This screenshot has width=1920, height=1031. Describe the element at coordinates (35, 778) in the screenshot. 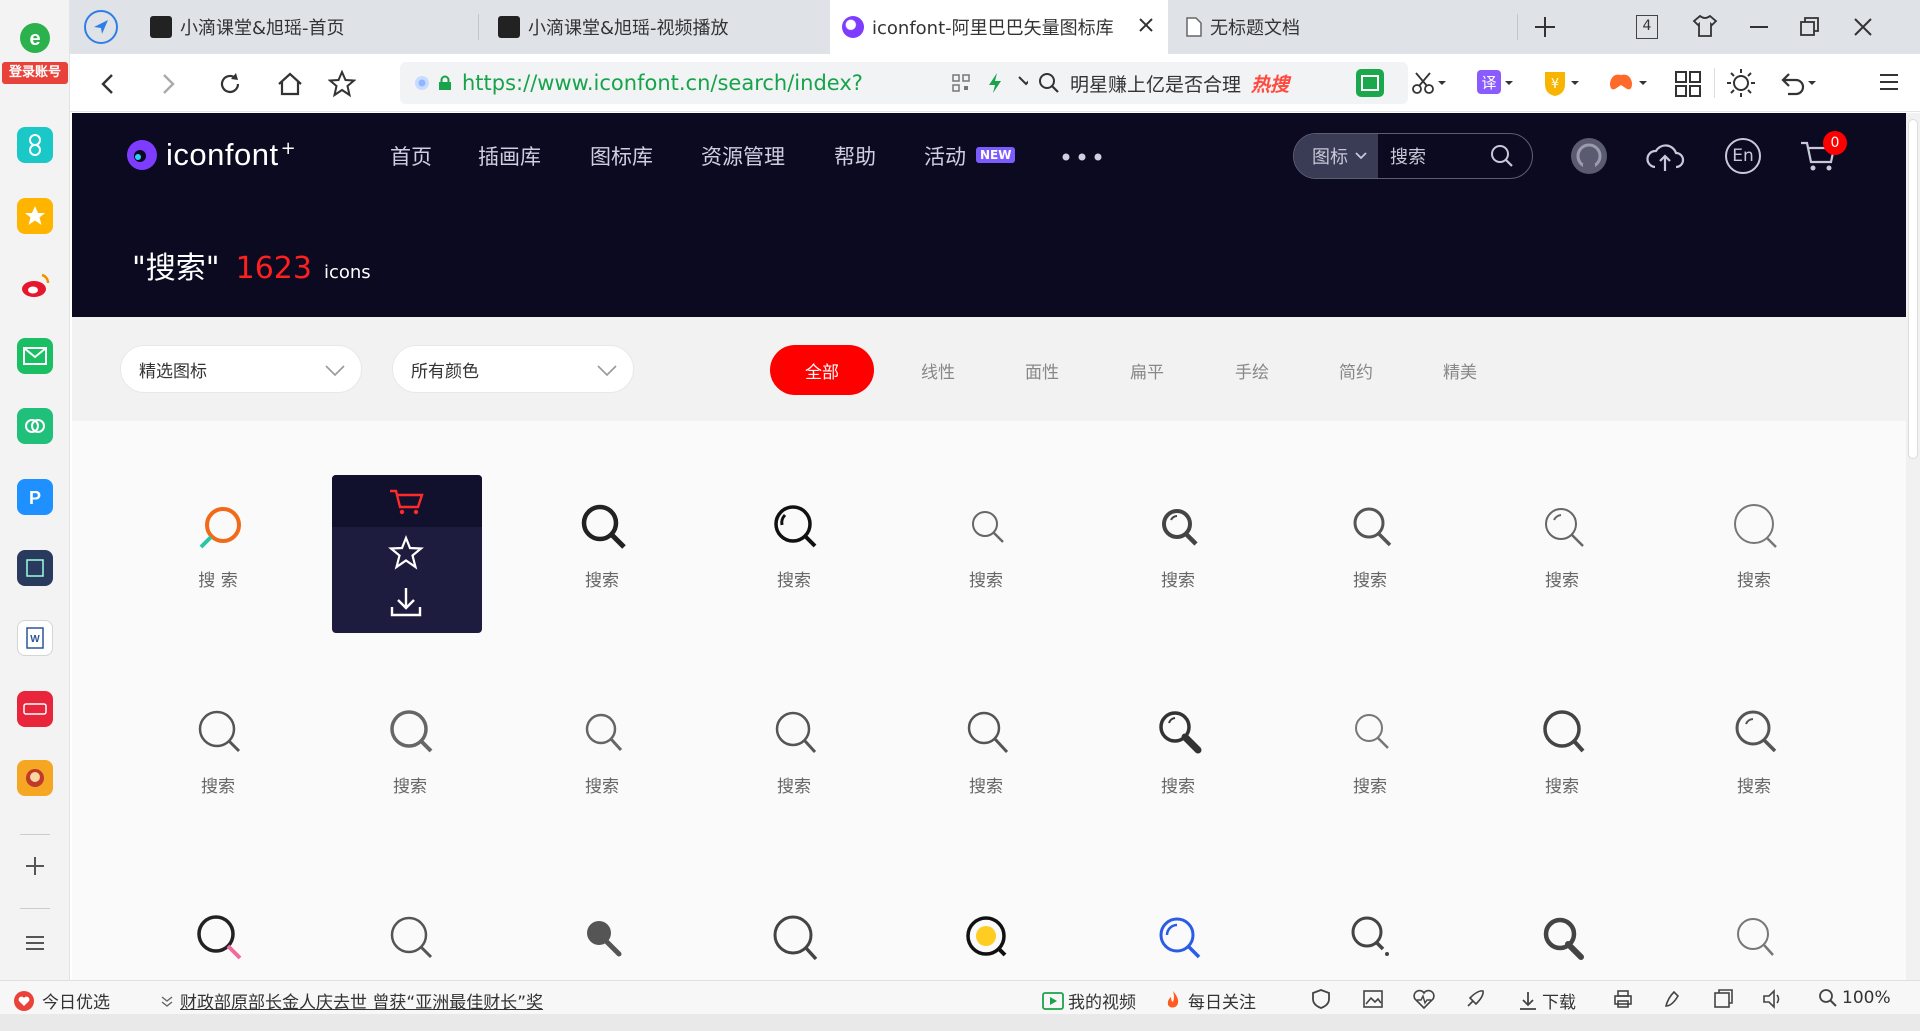

I see `game-app-icon` at that location.